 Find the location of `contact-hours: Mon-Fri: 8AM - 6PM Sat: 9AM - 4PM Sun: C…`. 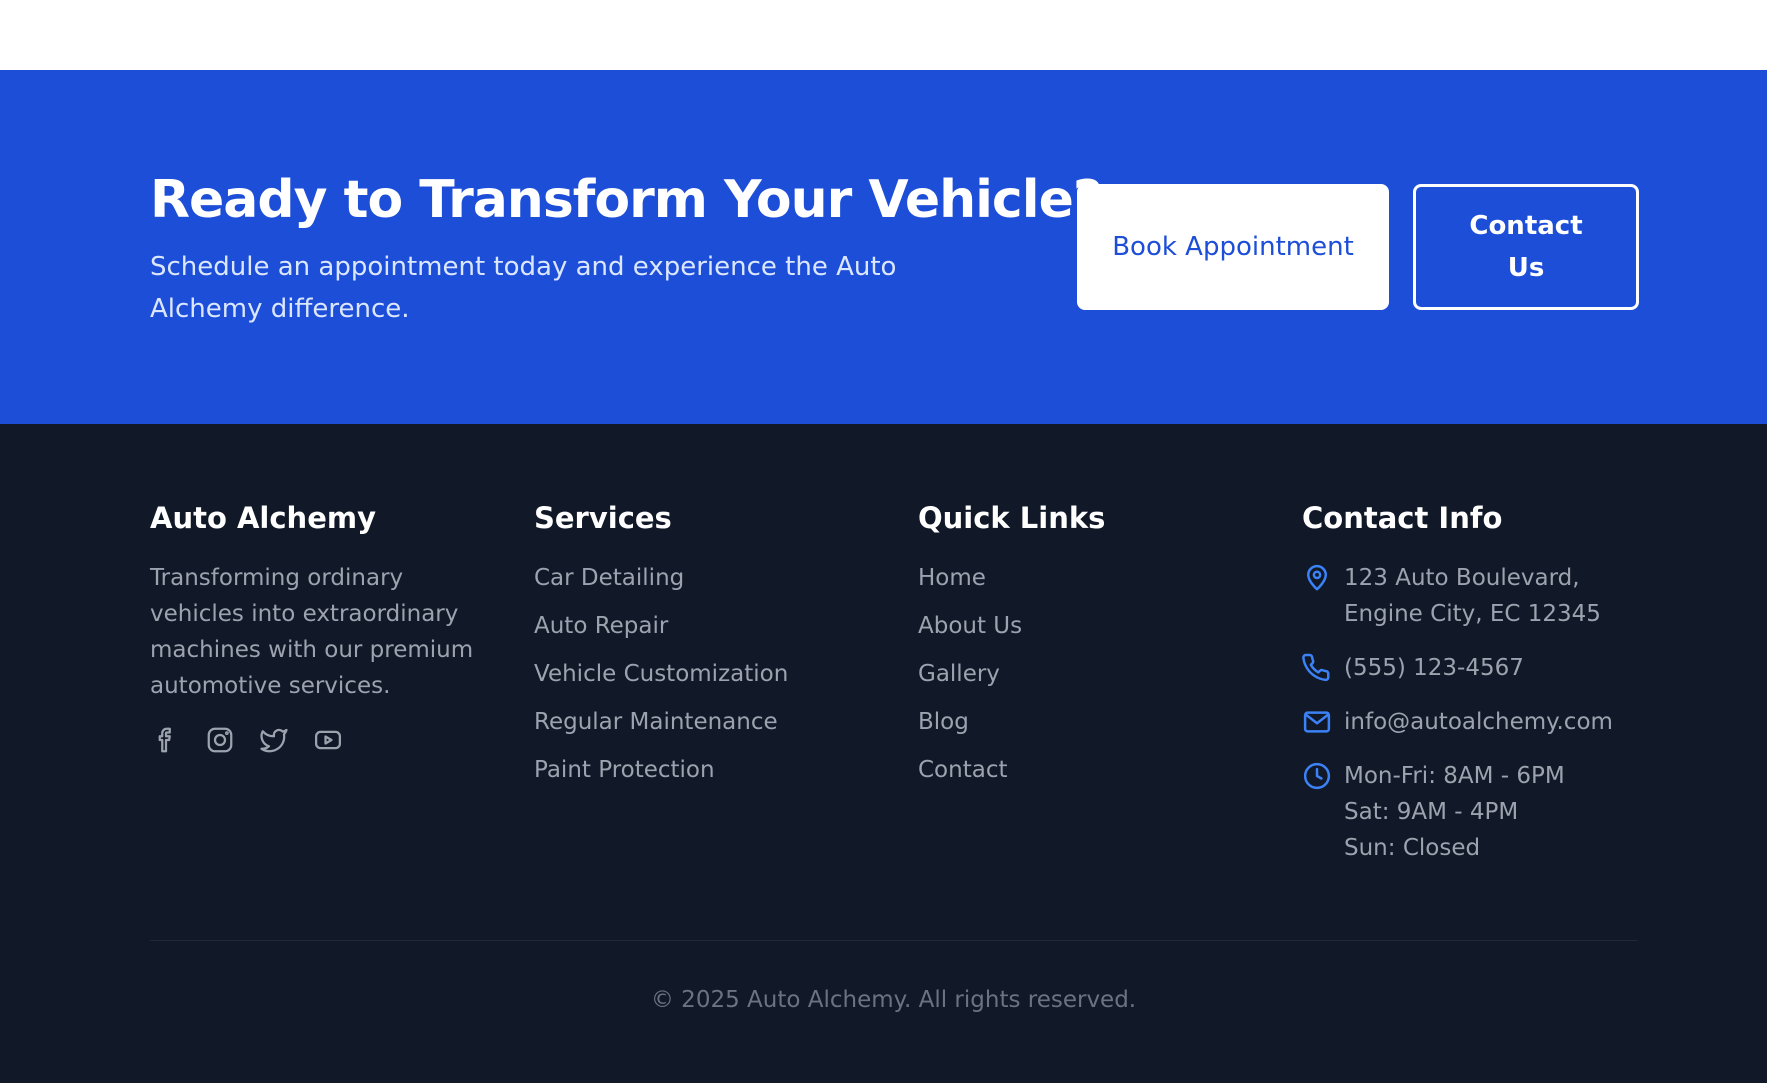

contact-hours: Mon-Fri: 8AM - 6PM Sat: 9AM - 4PM Sun: C… is located at coordinates (1472, 812).